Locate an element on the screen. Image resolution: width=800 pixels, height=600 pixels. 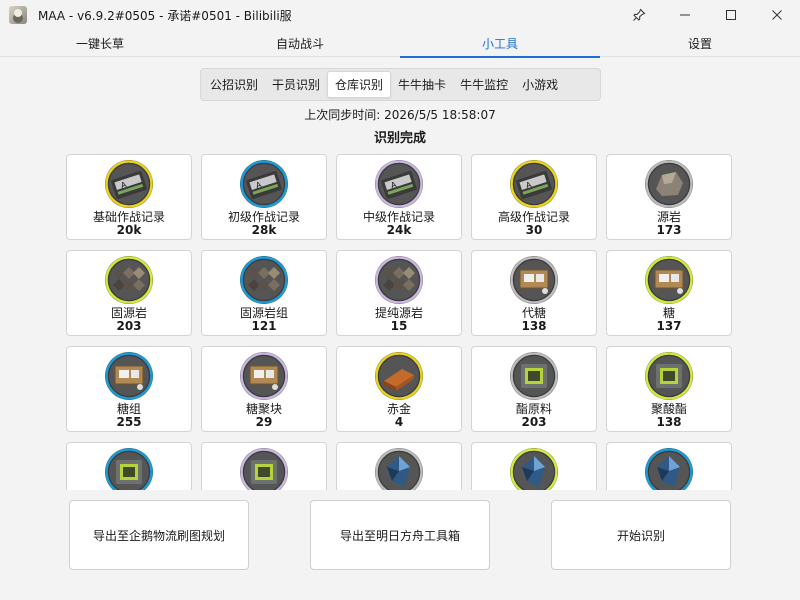
depot-item-card: A 初级作战记录 28k is located at coordinates (264, 197).